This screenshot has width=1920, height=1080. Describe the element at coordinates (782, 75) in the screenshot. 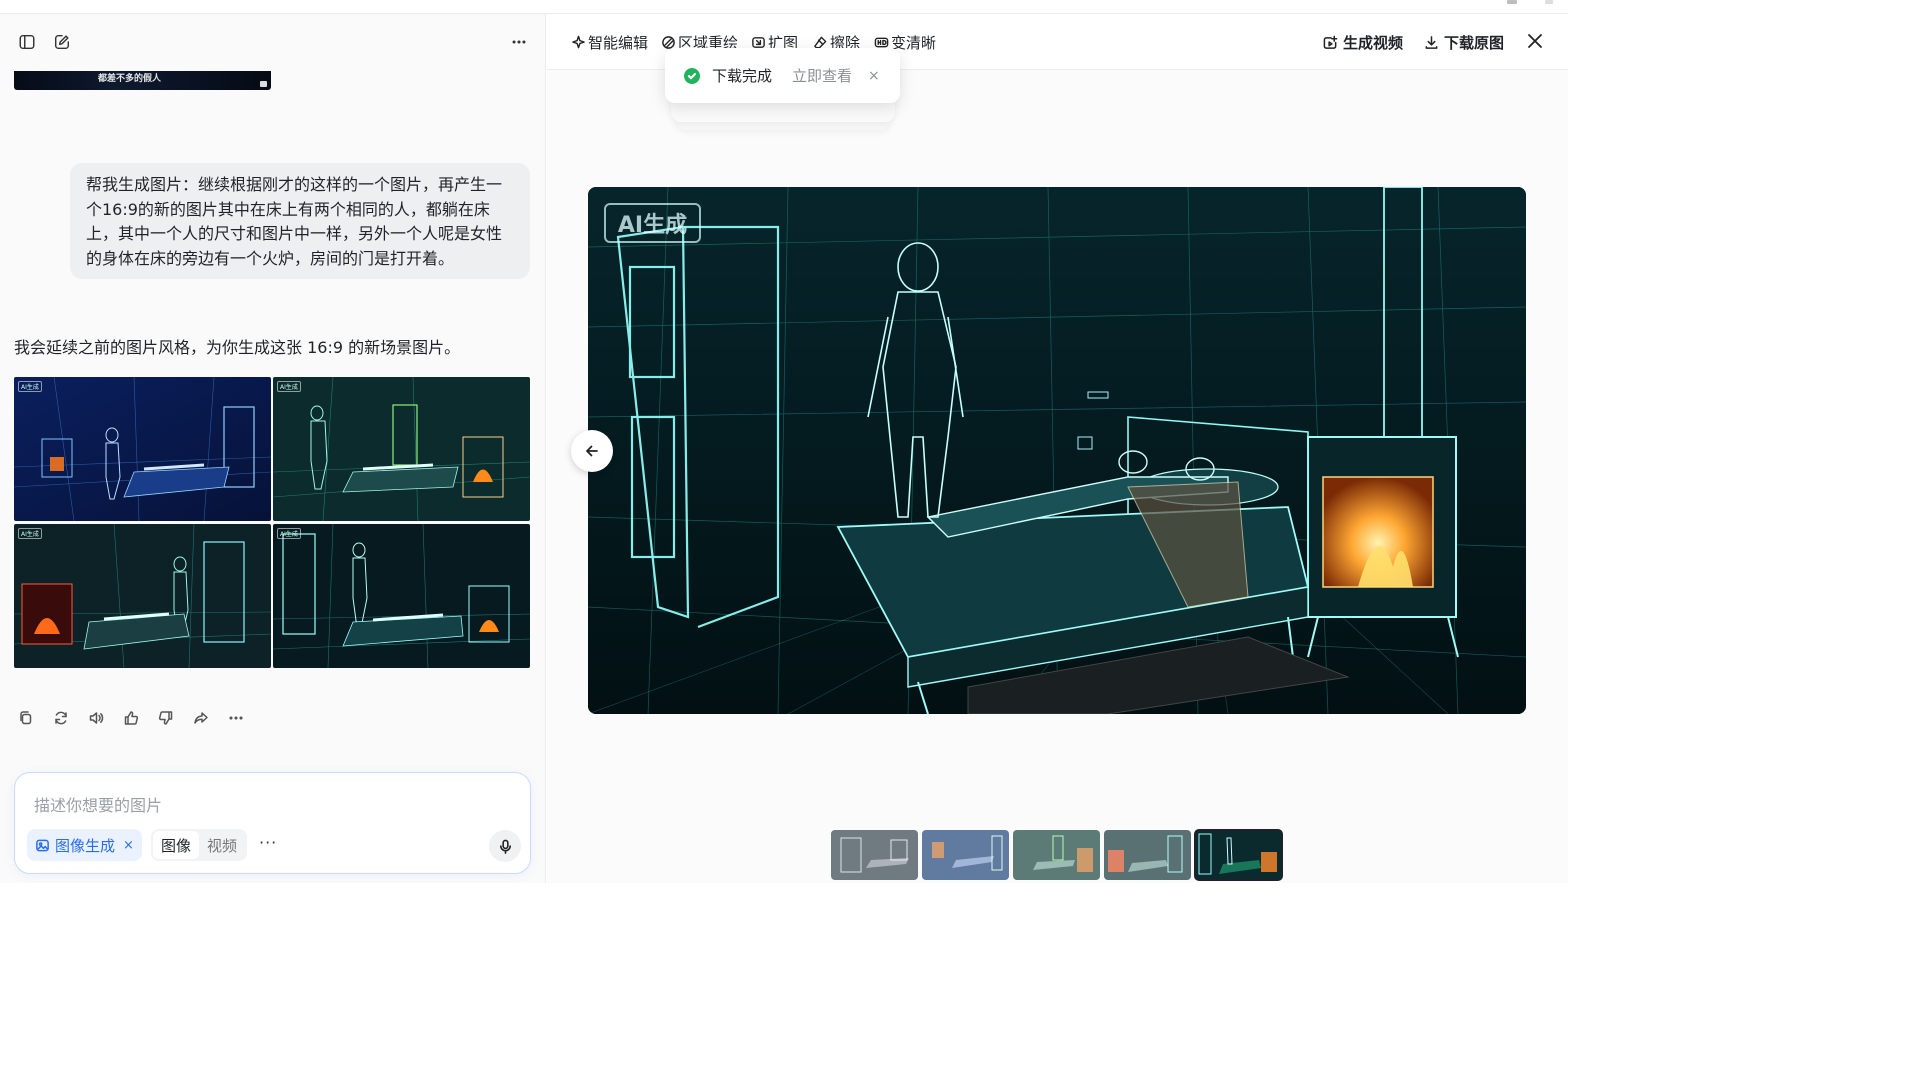

I see `download-complete-toast: 下载完成 立即查看 ×` at that location.